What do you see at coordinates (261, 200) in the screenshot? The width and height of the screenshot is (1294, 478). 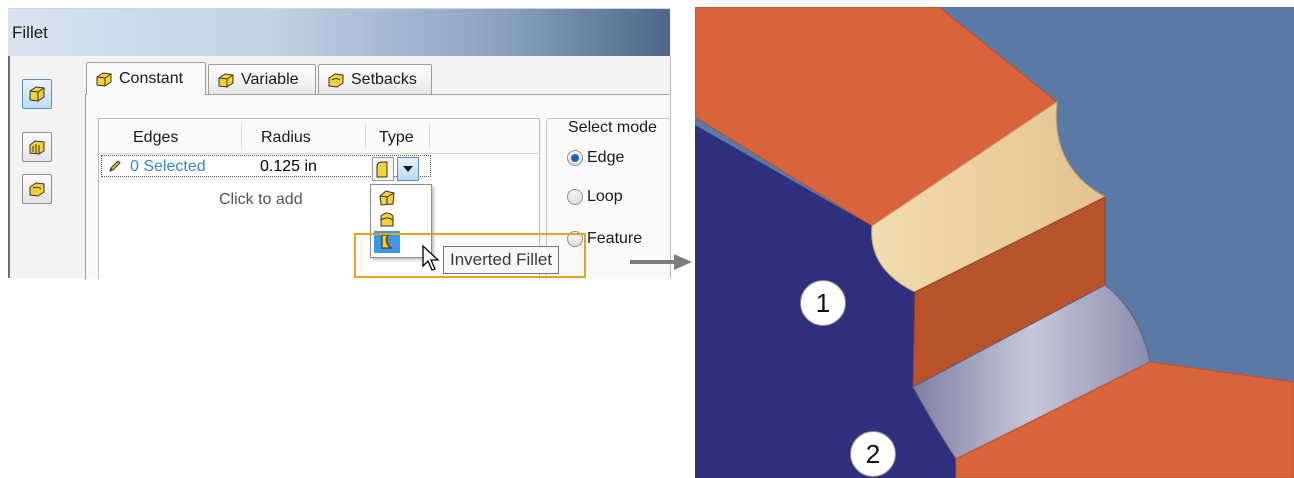 I see `click-to-add: Click to add` at bounding box center [261, 200].